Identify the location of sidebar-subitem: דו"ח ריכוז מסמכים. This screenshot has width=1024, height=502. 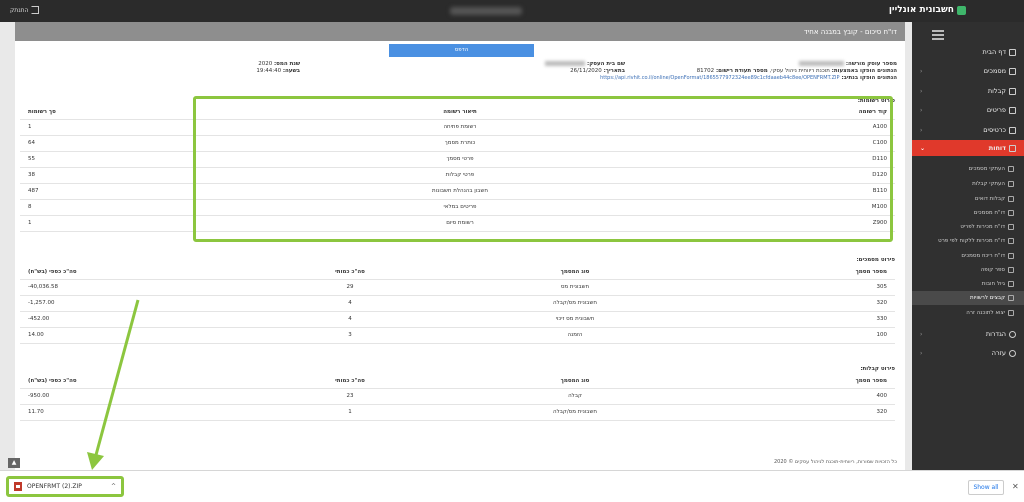
(968, 256).